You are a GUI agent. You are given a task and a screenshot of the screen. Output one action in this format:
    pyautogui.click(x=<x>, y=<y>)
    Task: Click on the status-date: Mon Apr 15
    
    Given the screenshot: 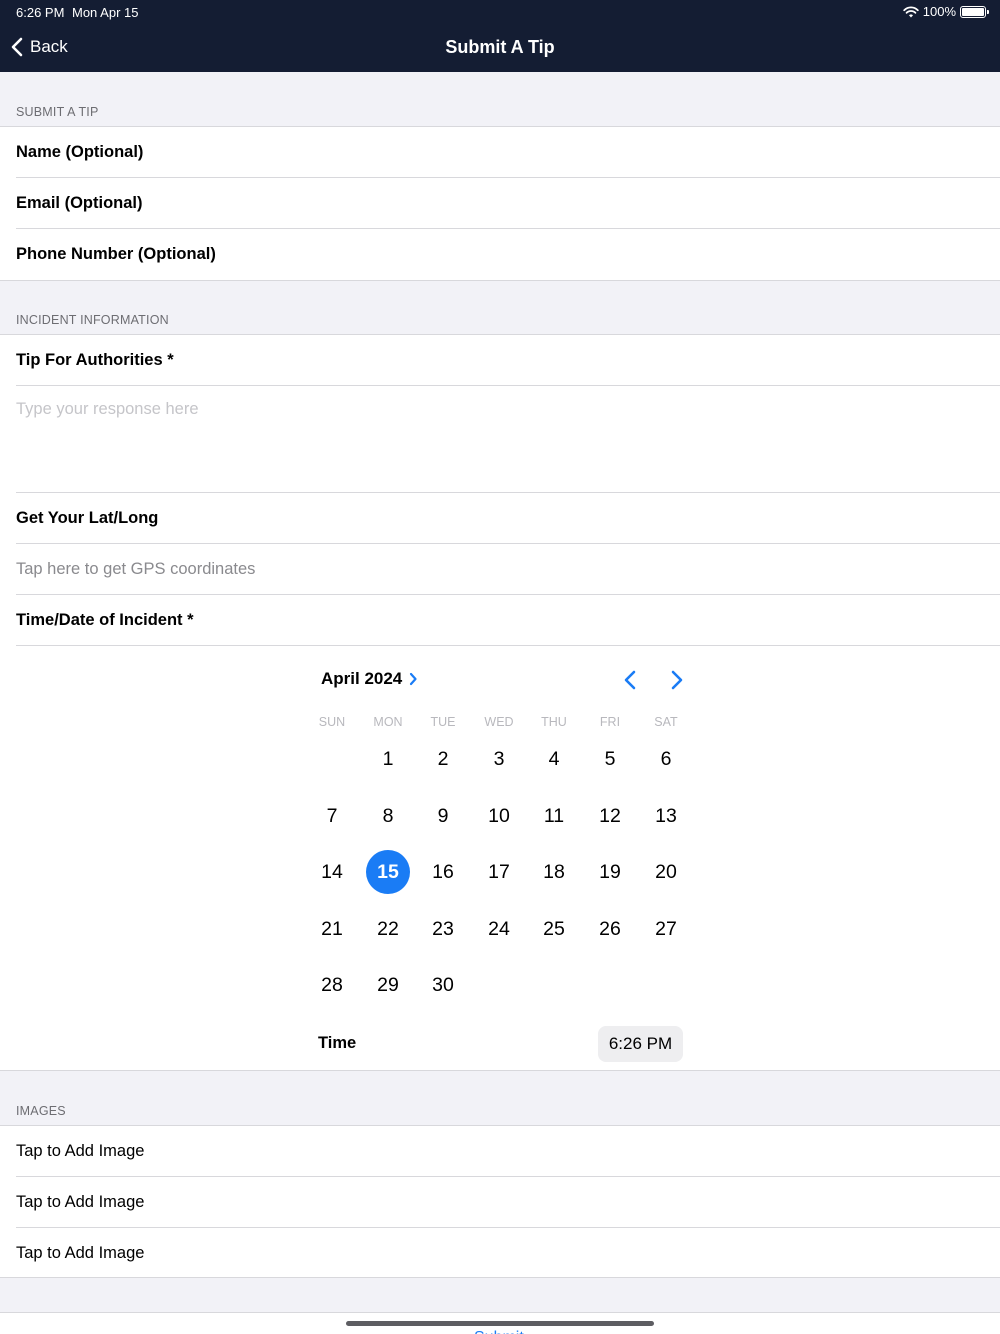 What is the action you would take?
    pyautogui.click(x=105, y=12)
    